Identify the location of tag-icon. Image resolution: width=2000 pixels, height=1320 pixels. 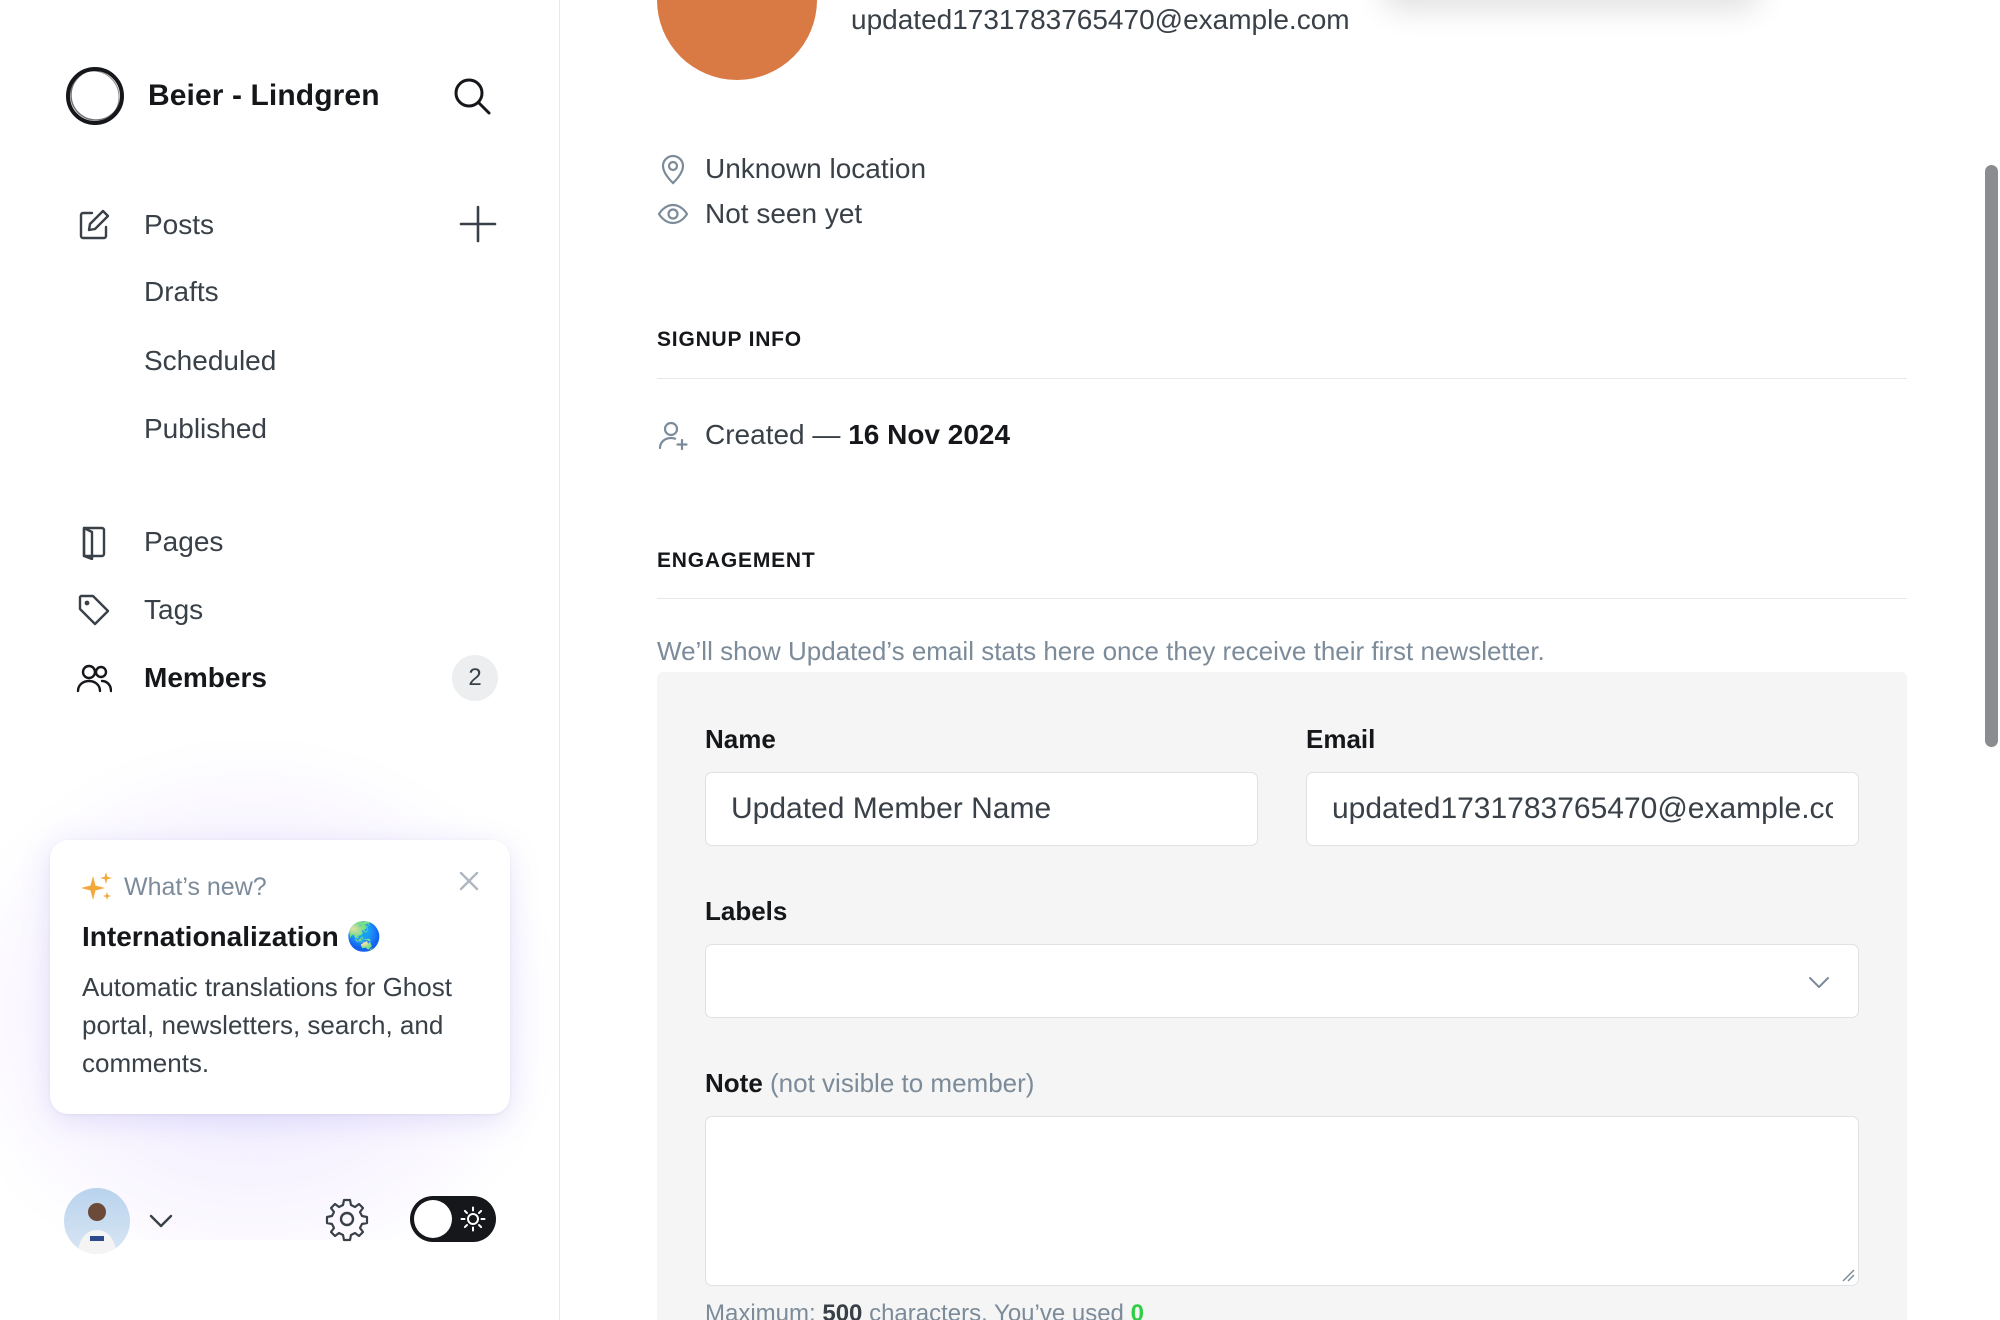
(94, 610).